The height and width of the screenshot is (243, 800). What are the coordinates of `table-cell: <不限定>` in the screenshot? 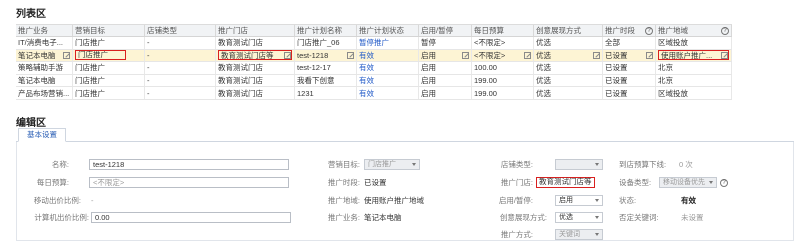 It's located at (490, 43).